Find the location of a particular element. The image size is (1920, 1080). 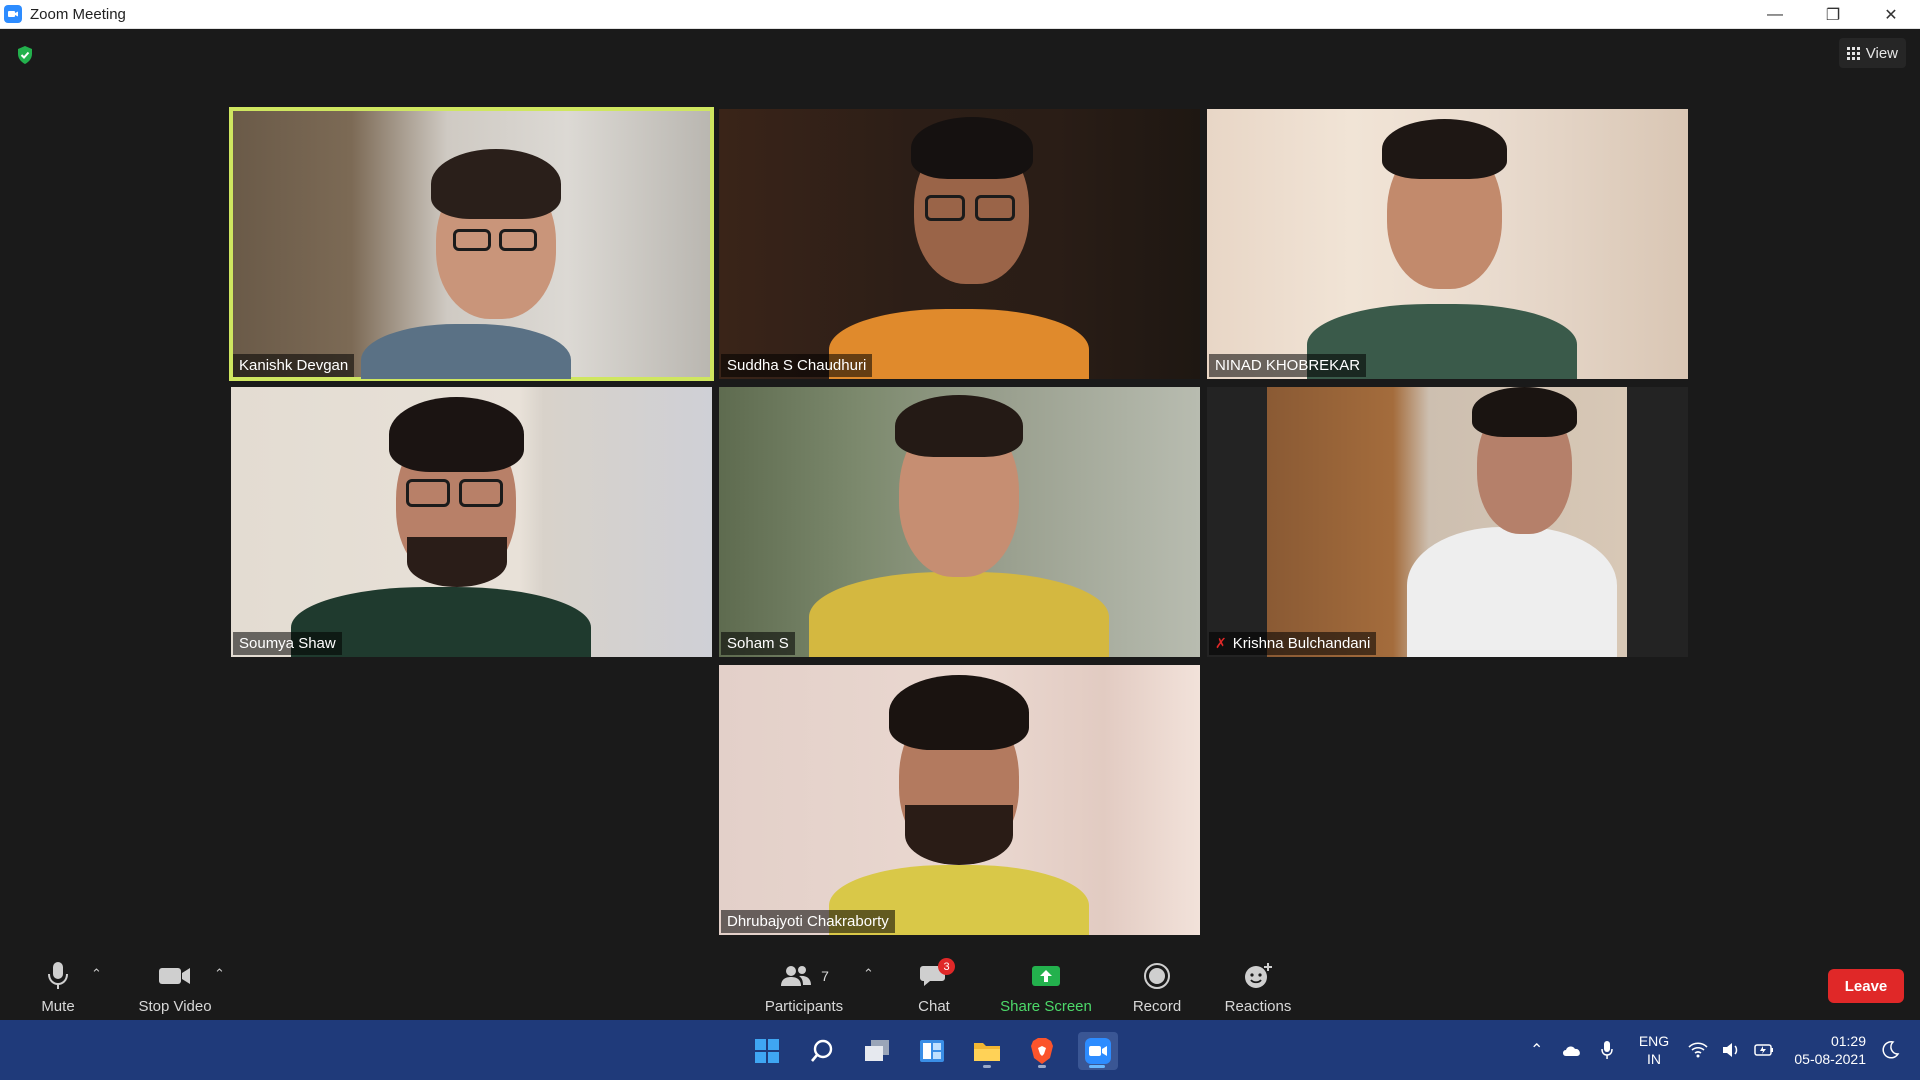

participants-button: 7 Participants is located at coordinates (804, 985).